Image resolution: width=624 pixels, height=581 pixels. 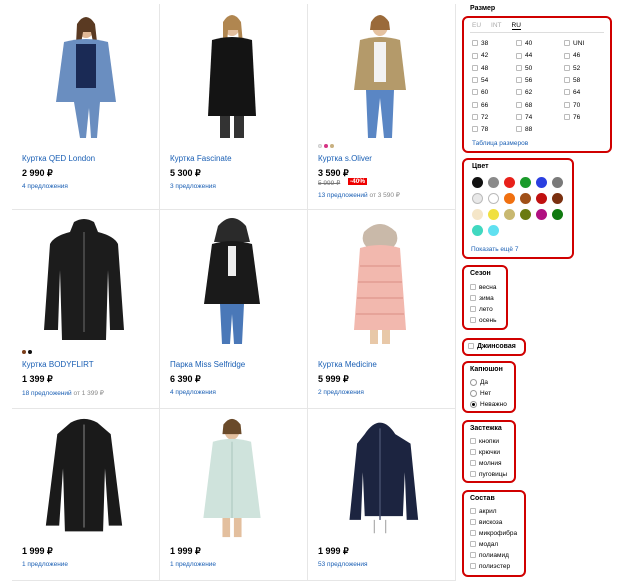 What do you see at coordinates (207, 364) in the screenshot?
I see `product-title: Парка Miss Selfridge` at bounding box center [207, 364].